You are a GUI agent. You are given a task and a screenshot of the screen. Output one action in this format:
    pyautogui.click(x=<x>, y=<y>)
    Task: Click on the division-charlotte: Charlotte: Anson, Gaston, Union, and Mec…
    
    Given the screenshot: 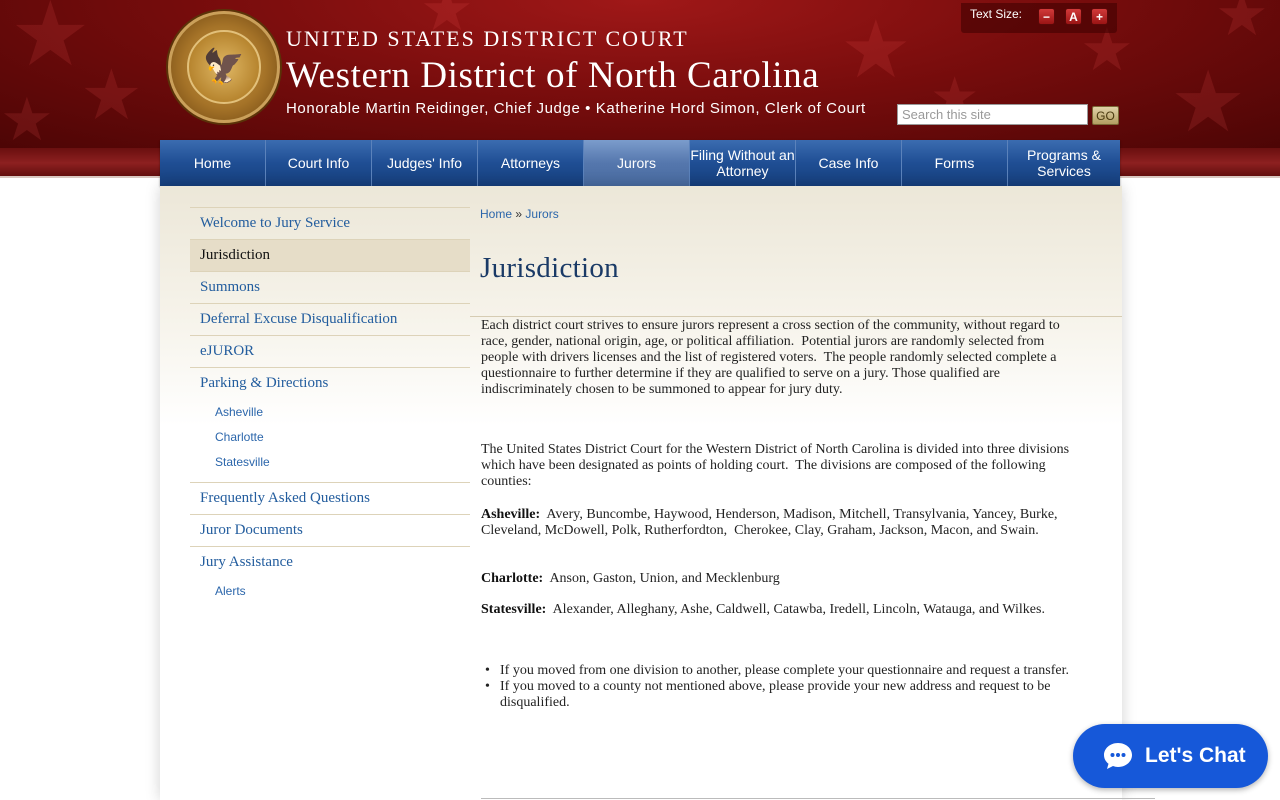 What is the action you would take?
    pyautogui.click(x=778, y=579)
    